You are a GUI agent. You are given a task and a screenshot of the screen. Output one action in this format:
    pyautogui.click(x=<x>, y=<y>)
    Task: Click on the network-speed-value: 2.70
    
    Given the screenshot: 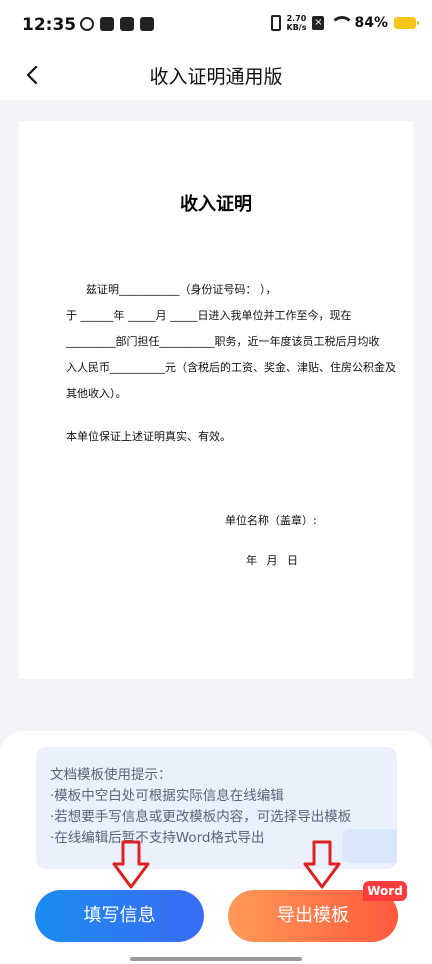 What is the action you would take?
    pyautogui.click(x=296, y=18)
    